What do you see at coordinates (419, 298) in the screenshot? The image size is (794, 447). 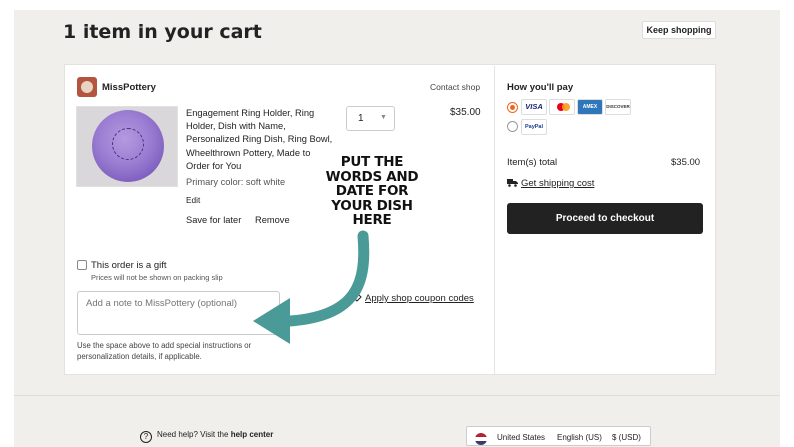 I see `coupon-label: Apply shop coupon codes` at bounding box center [419, 298].